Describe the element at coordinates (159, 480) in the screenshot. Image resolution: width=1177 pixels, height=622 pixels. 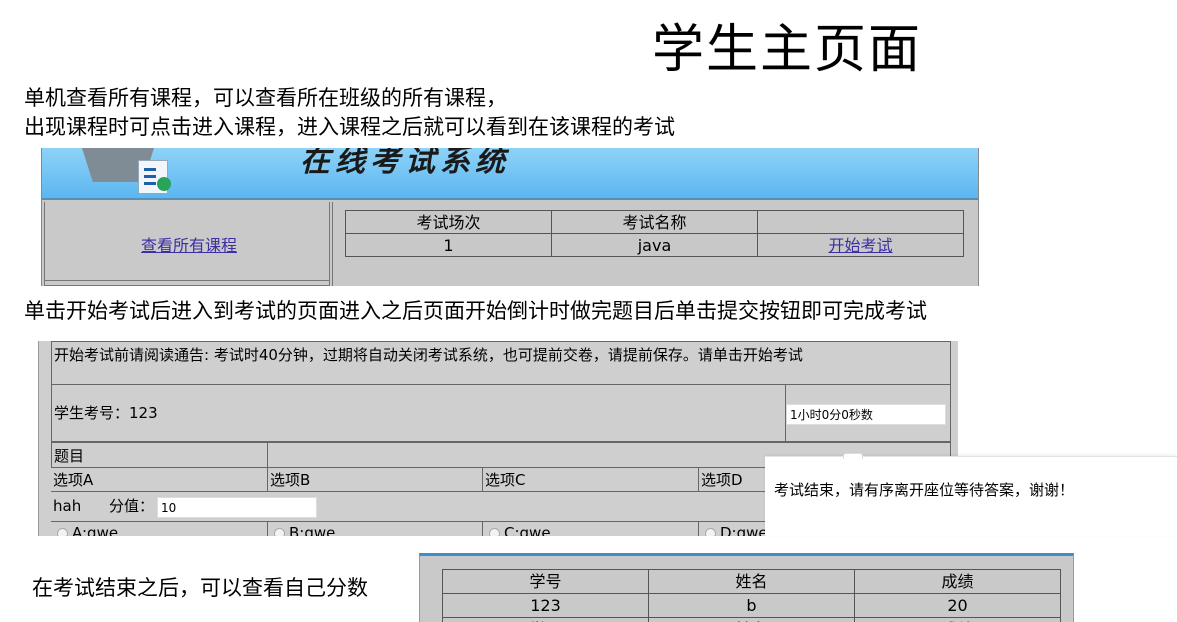
I see `option-a-header: 选项A` at that location.